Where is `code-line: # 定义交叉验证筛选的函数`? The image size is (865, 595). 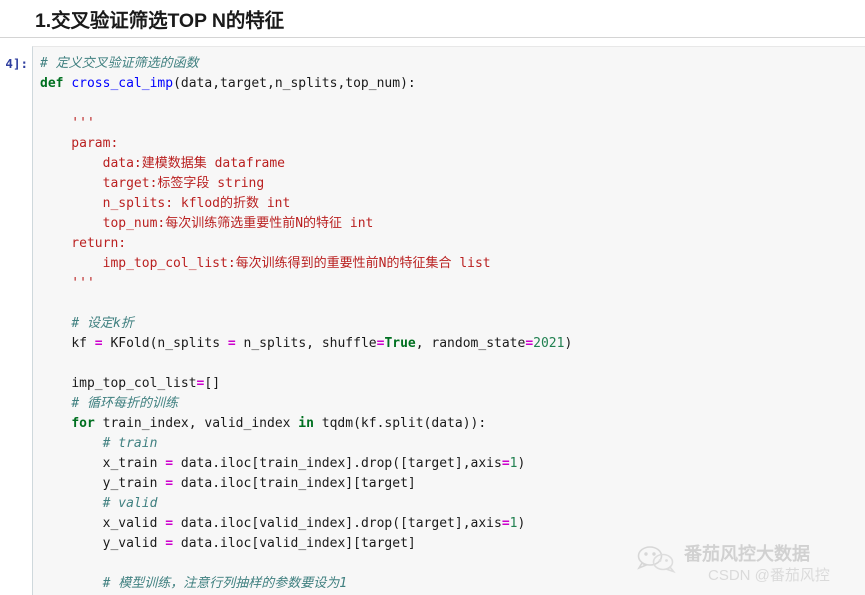
code-line: # 定义交叉验证筛选的函数 is located at coordinates (119, 63).